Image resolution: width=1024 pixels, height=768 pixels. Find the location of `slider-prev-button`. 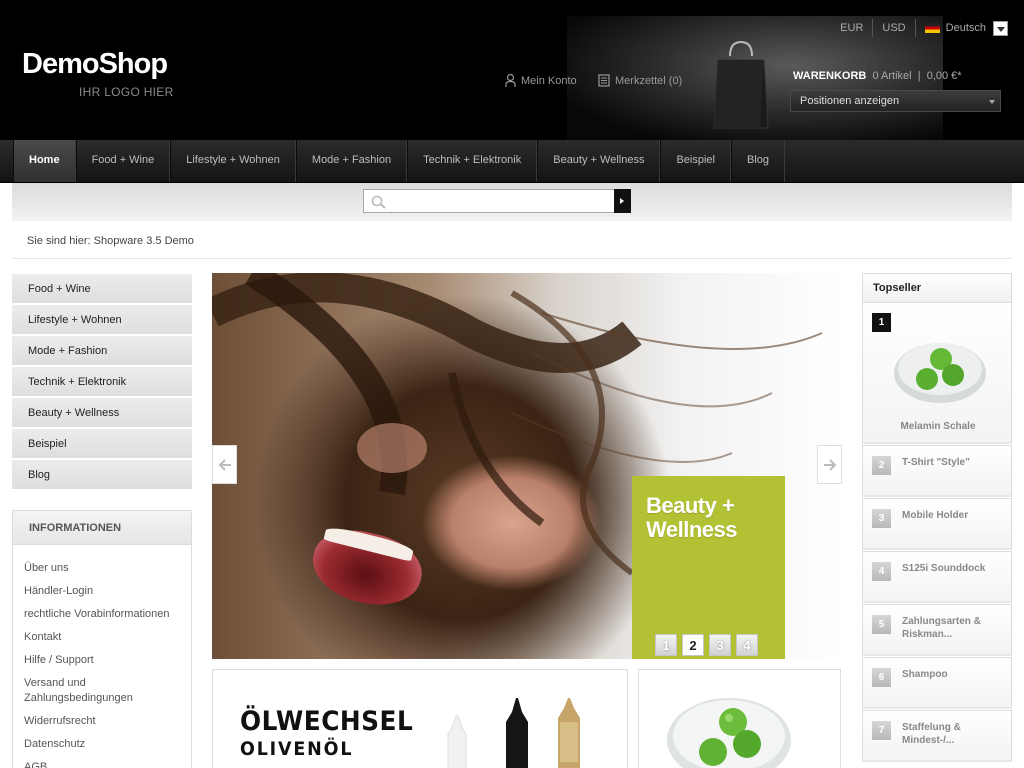

slider-prev-button is located at coordinates (224, 464).